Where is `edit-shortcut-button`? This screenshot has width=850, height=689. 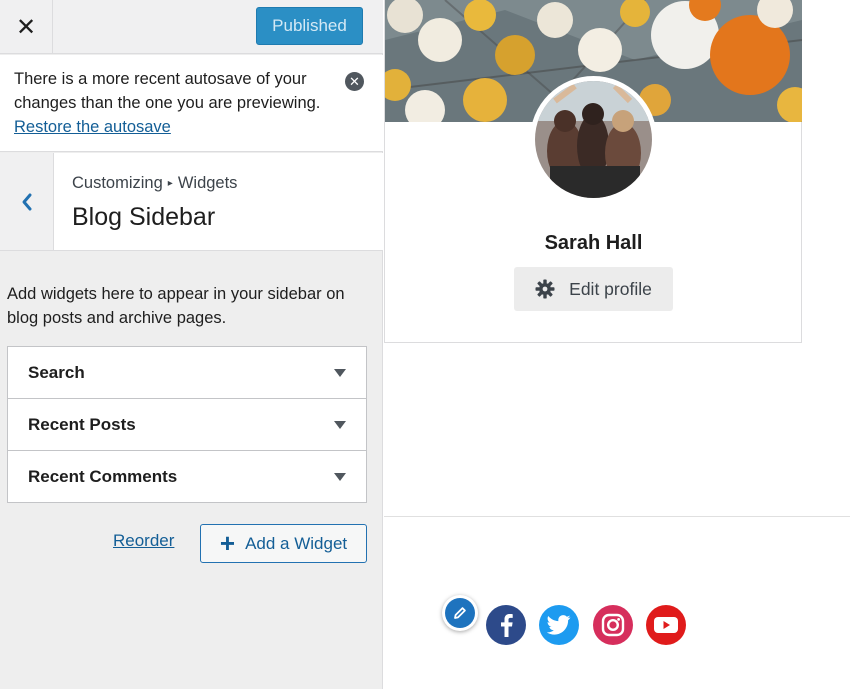 edit-shortcut-button is located at coordinates (460, 613).